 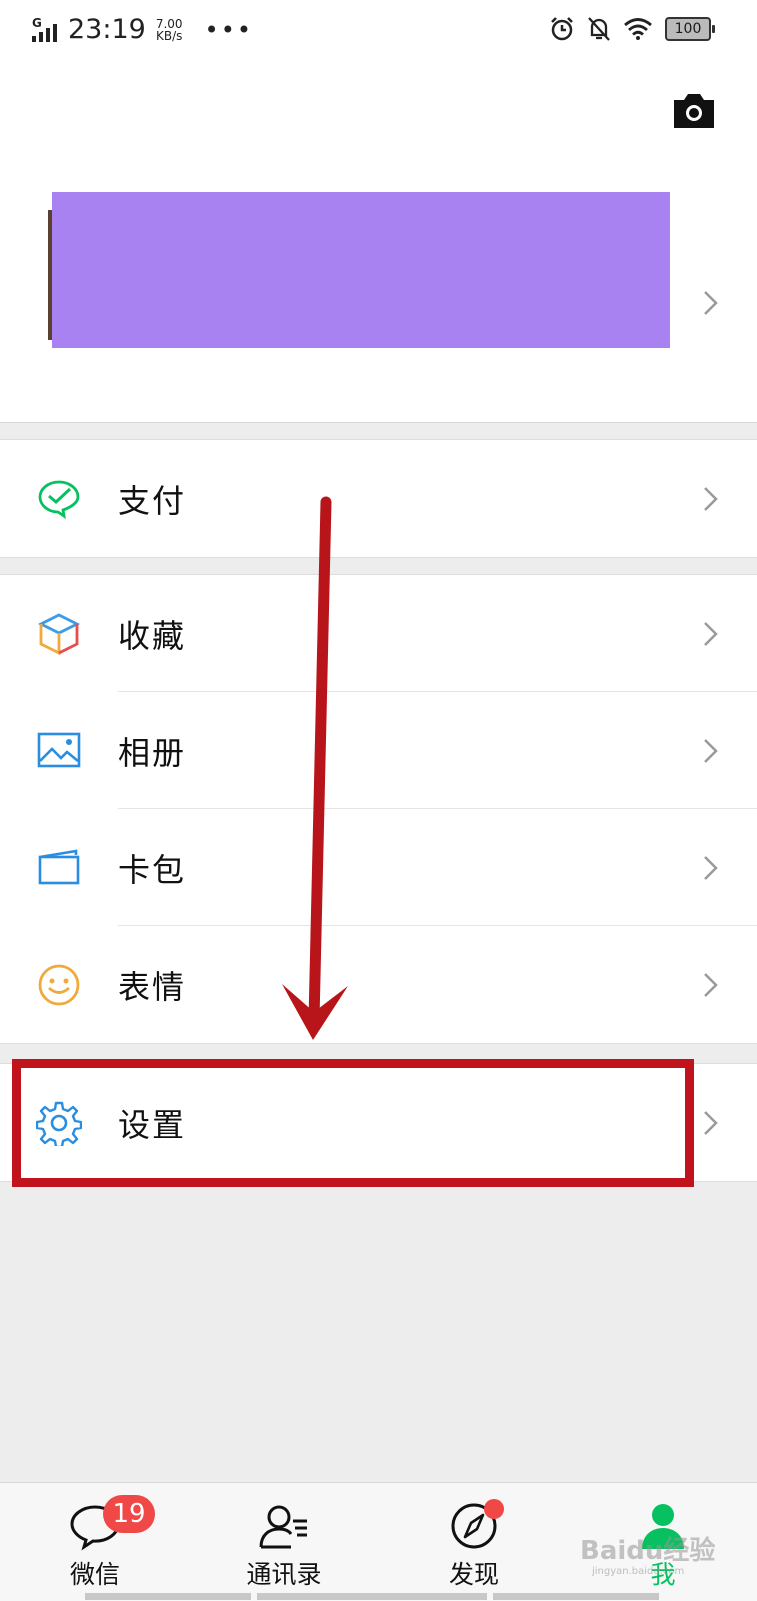 I want to click on redacted-profile-info, so click(x=361, y=270).